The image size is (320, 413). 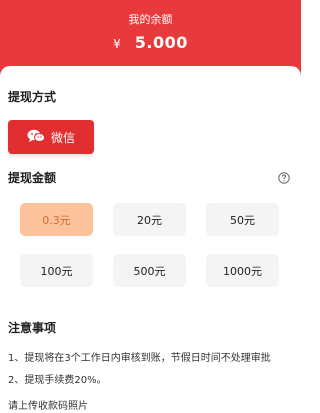 I want to click on balance-display: ¥ 5.000, so click(x=150, y=42).